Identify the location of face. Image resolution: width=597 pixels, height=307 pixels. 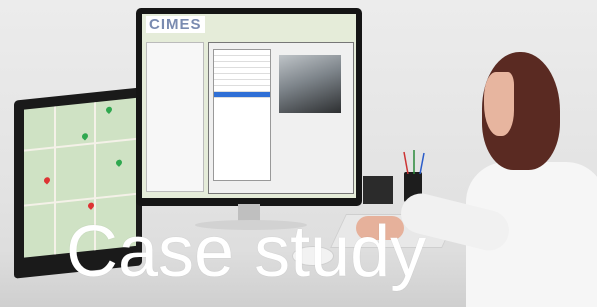
(499, 104).